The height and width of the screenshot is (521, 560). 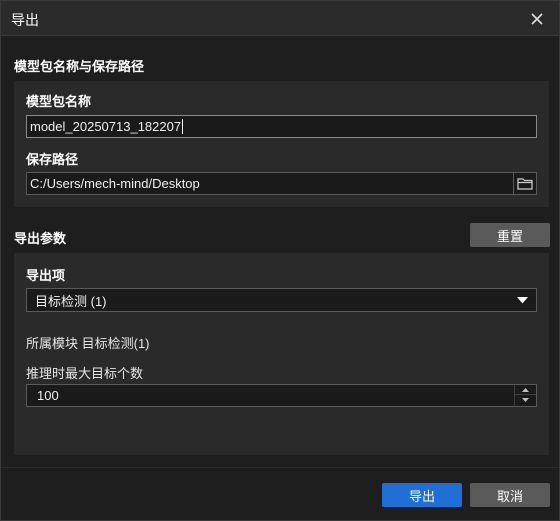 What do you see at coordinates (40, 238) in the screenshot?
I see `export-params-title: 导出参数` at bounding box center [40, 238].